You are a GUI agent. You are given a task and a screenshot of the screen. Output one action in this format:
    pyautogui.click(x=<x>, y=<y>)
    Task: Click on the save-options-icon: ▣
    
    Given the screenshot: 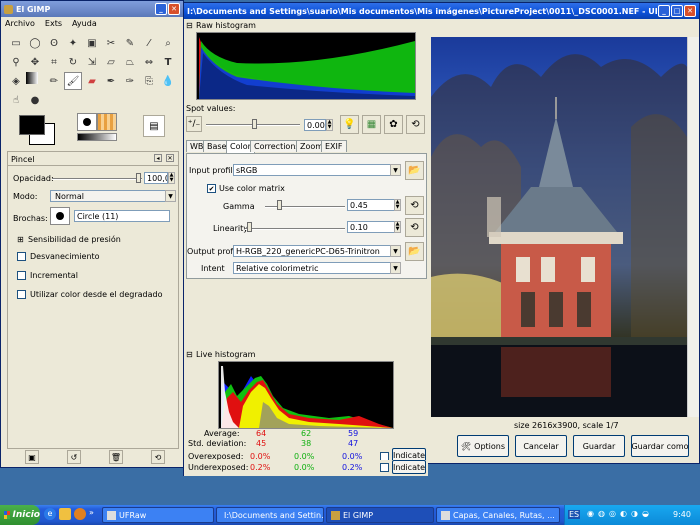 What is the action you would take?
    pyautogui.click(x=32, y=457)
    